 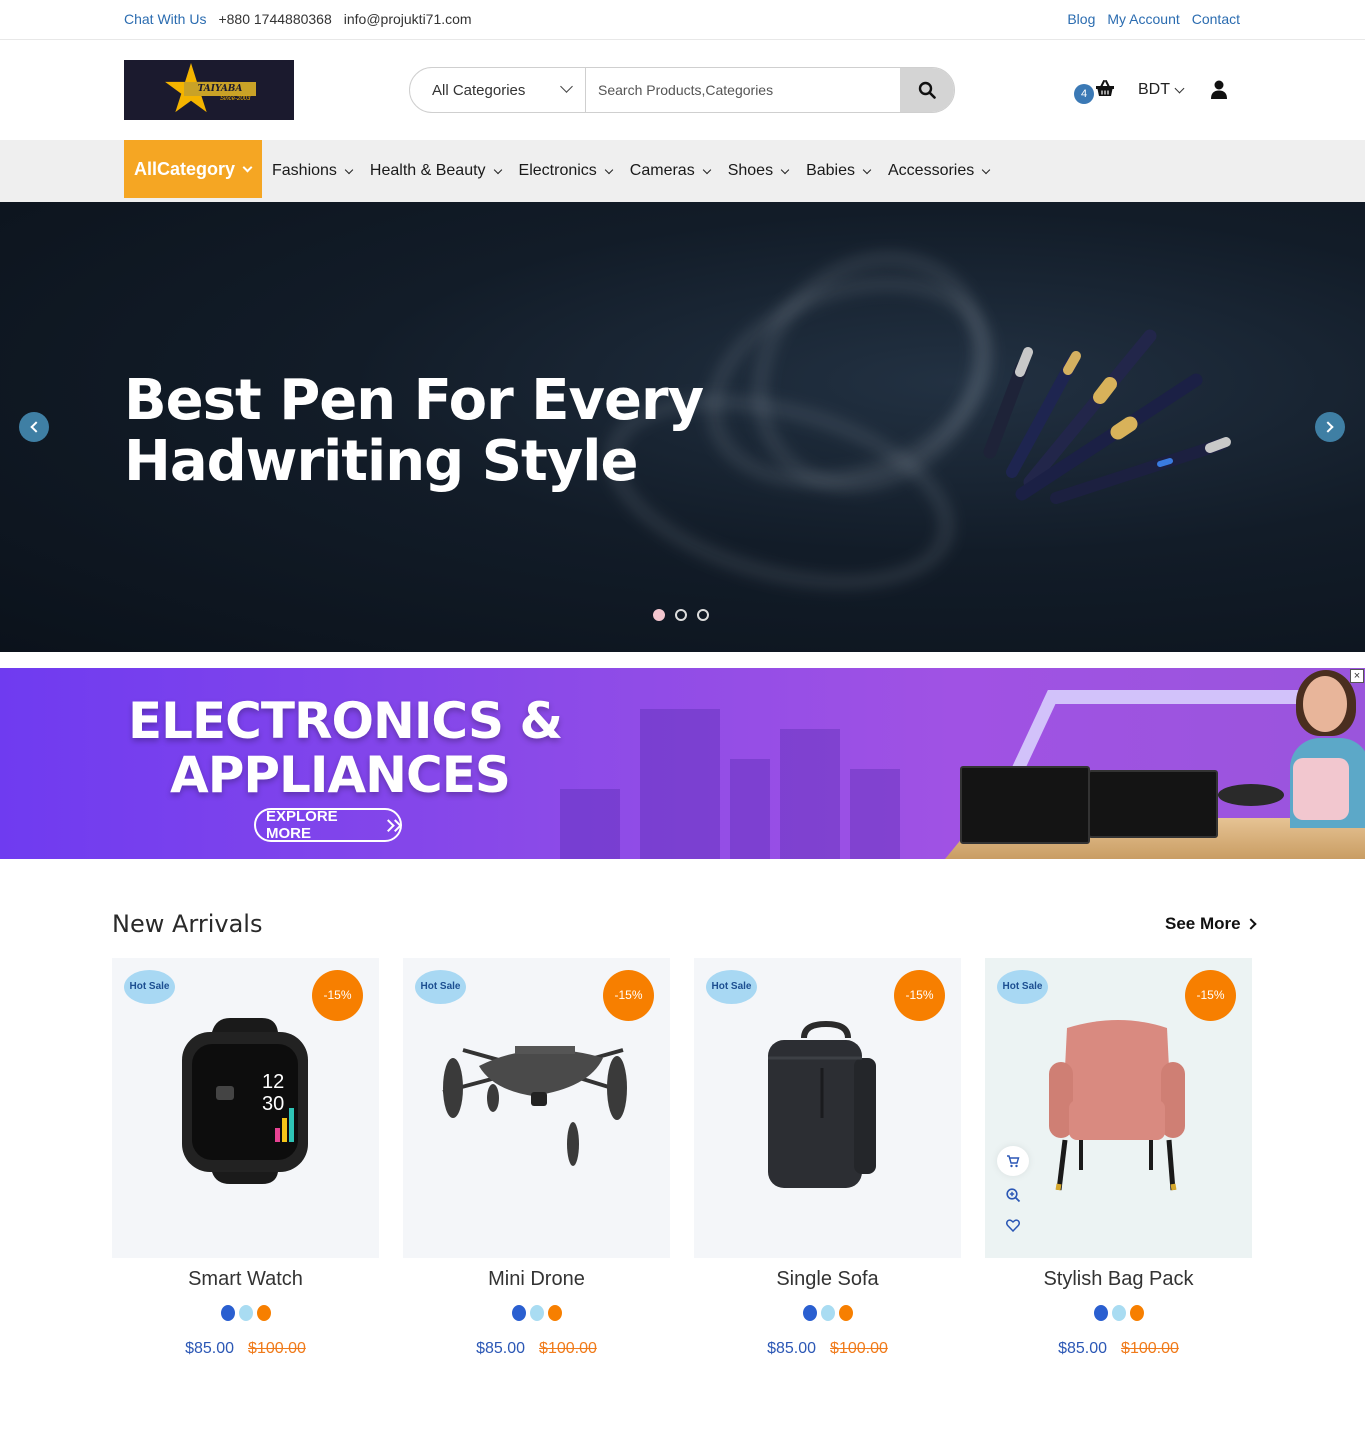 I want to click on nav-item-health-beauty: Health & Beauty, so click(x=435, y=171).